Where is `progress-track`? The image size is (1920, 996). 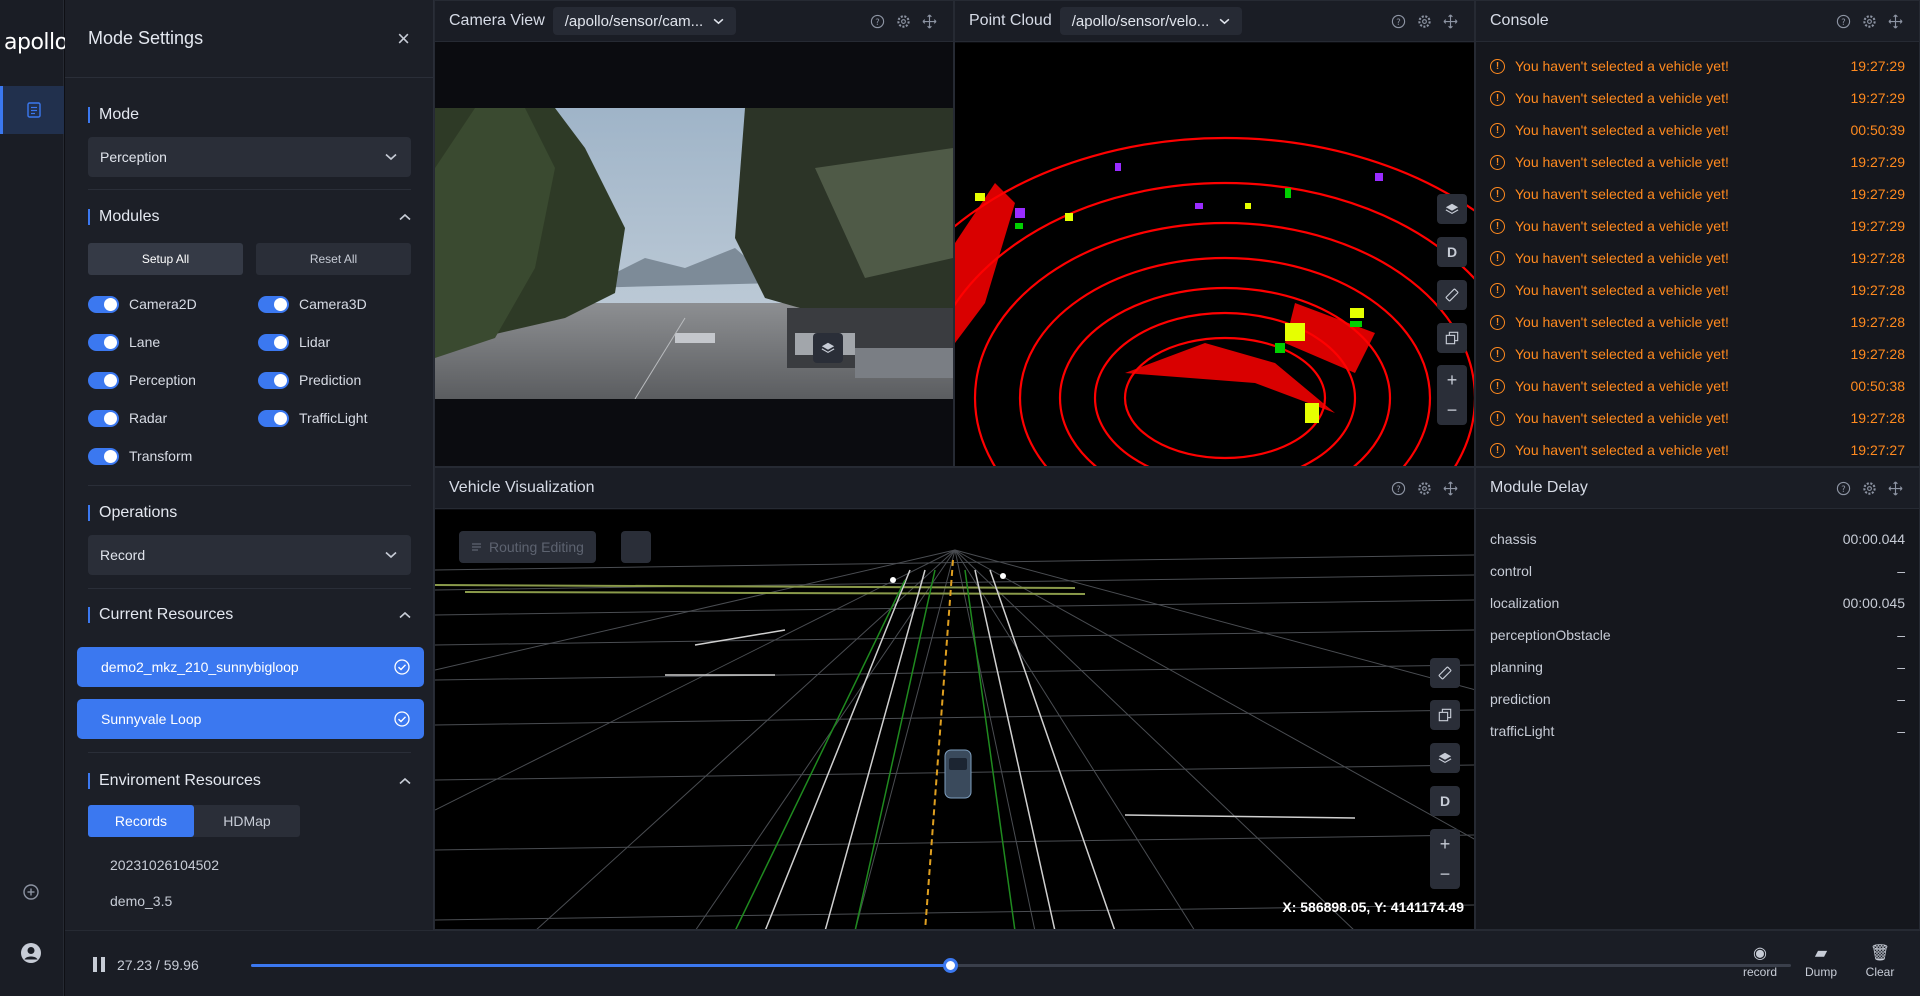 progress-track is located at coordinates (1021, 965).